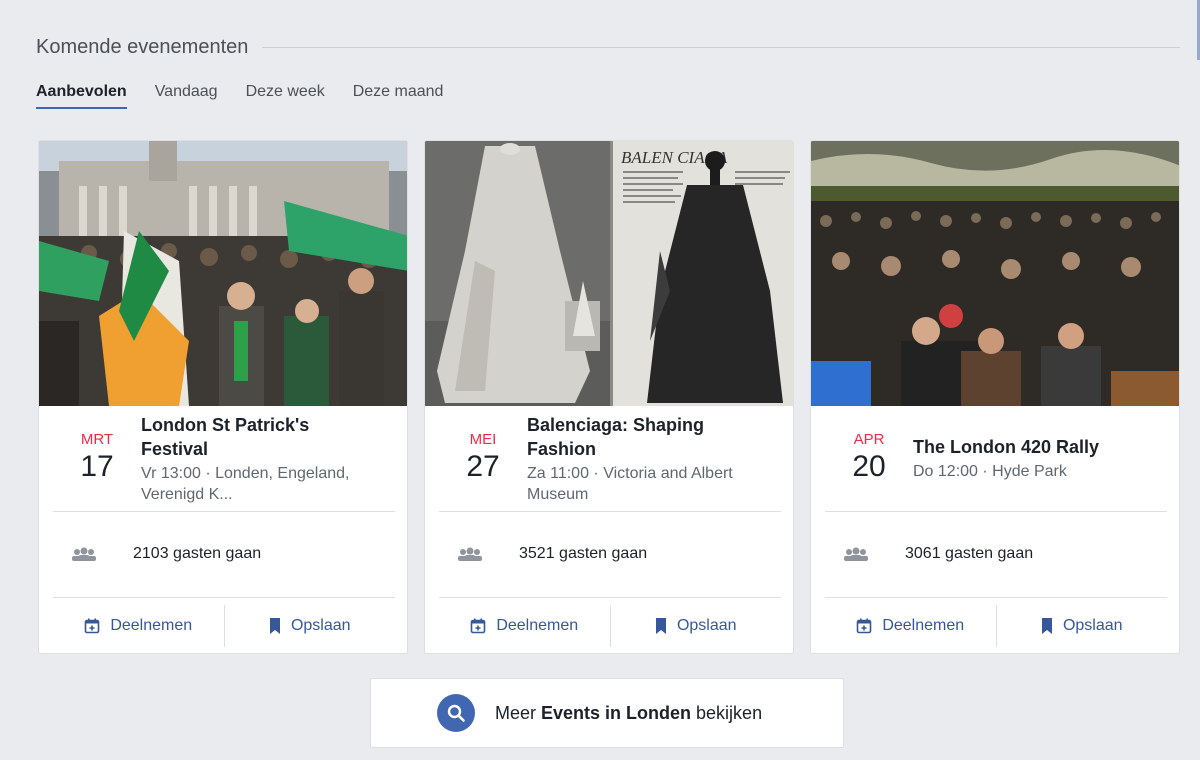  Describe the element at coordinates (1033, 447) in the screenshot. I see `event-title: The London 420 Rally` at that location.